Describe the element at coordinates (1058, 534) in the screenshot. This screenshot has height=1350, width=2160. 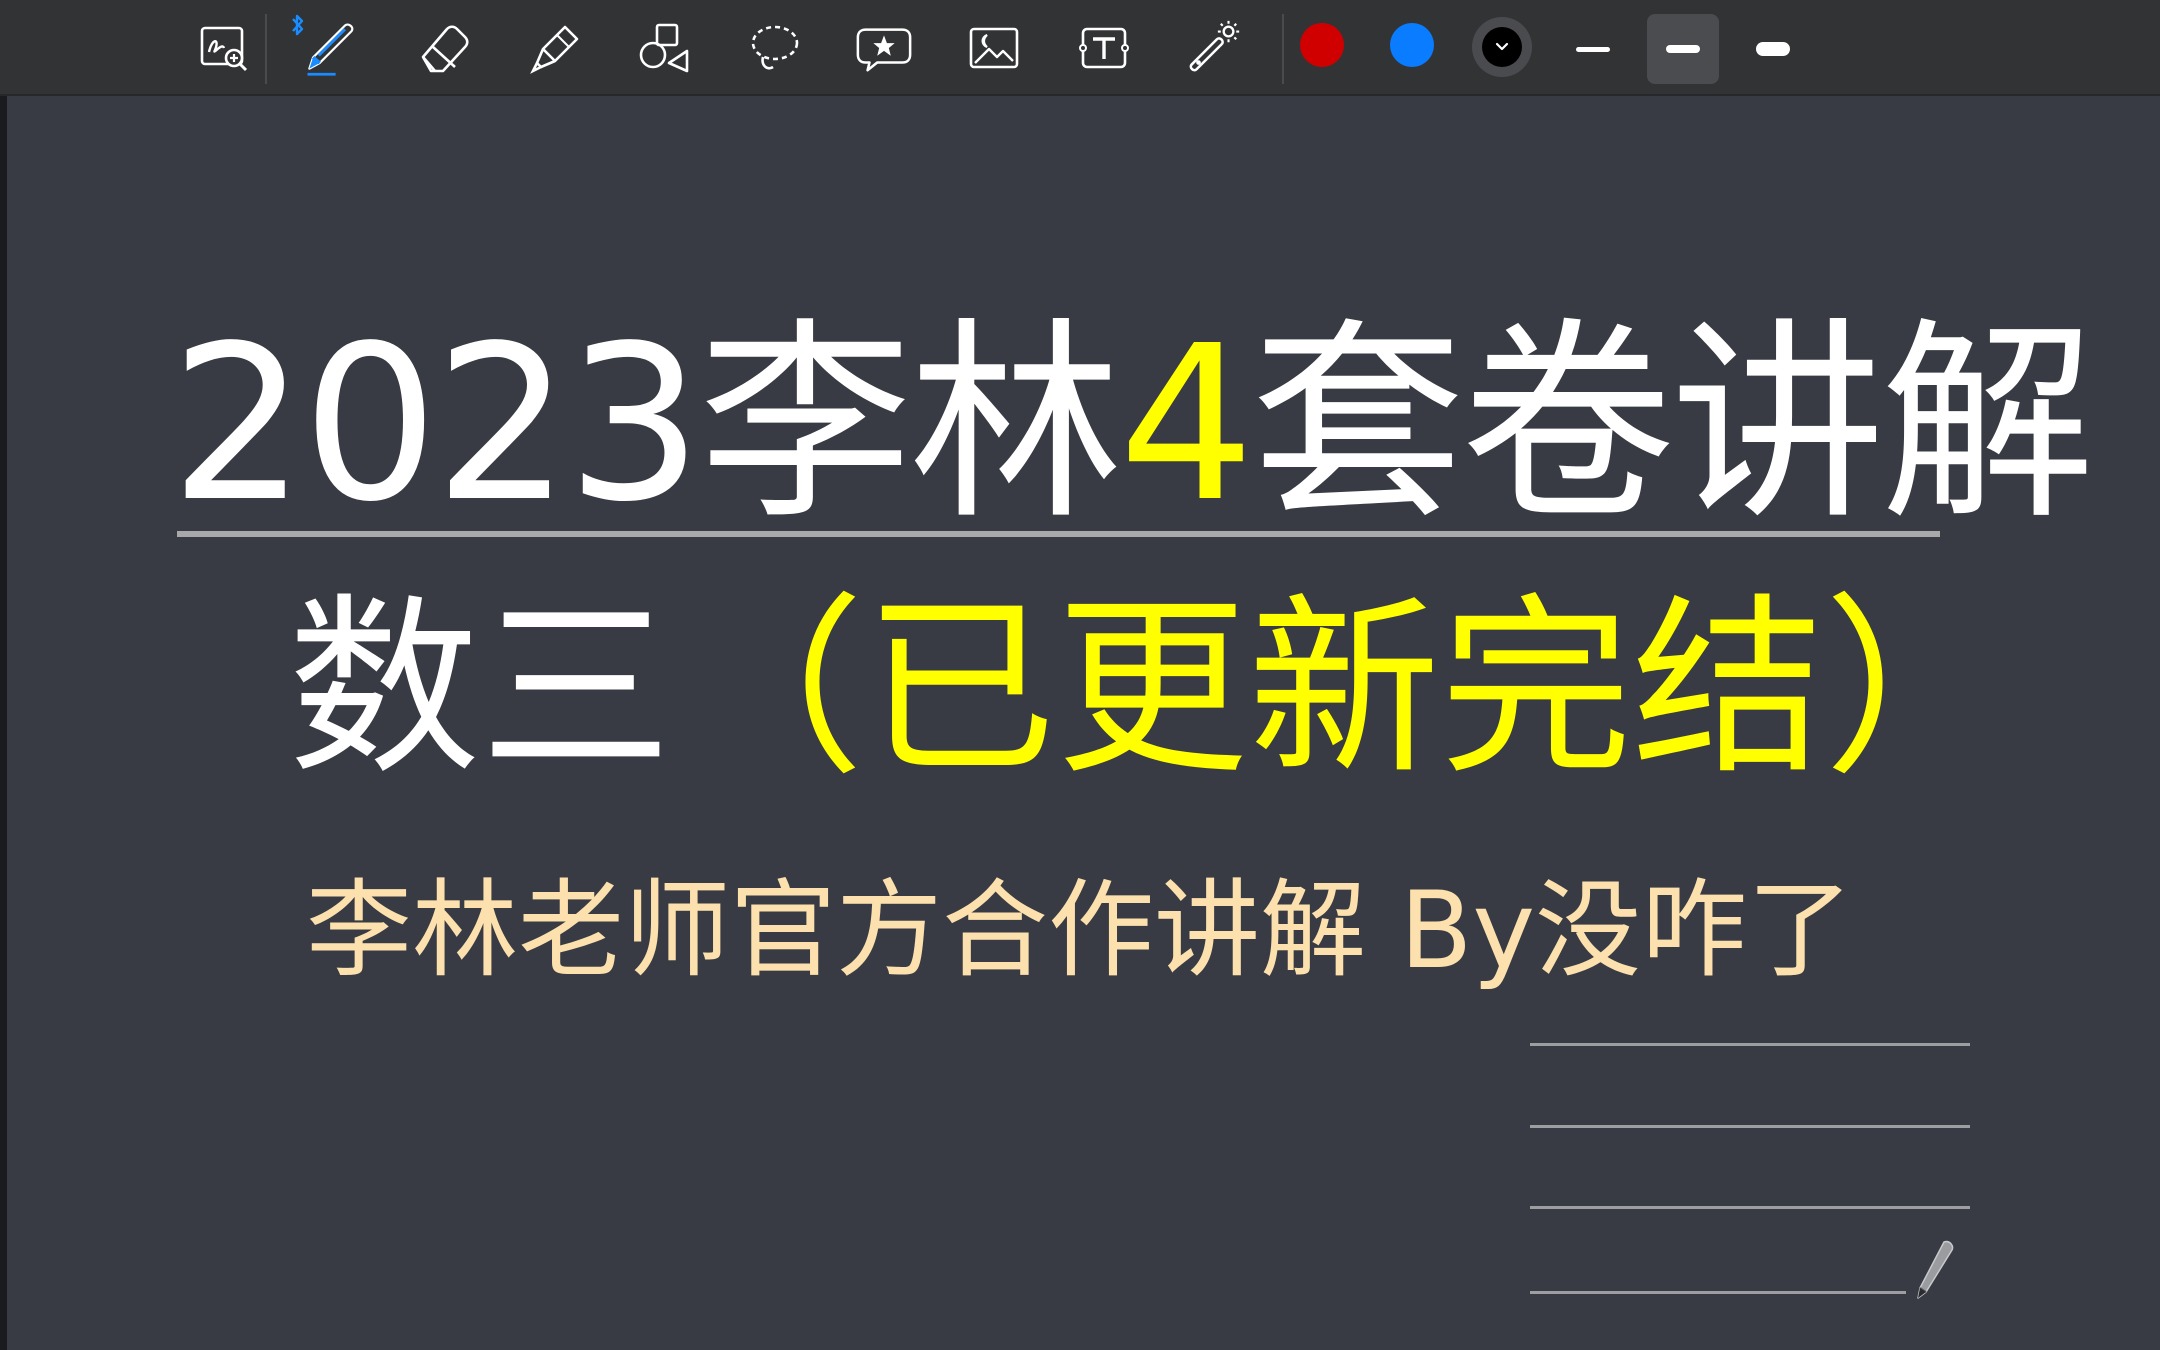
I see `title-underline` at that location.